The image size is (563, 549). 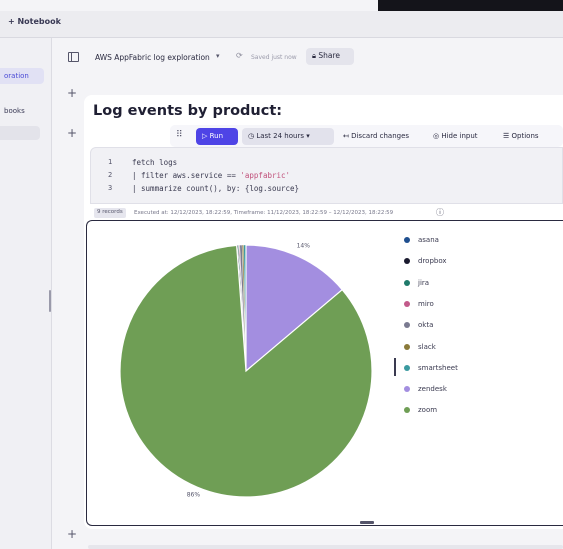 I want to click on legend-label: slack, so click(x=427, y=346).